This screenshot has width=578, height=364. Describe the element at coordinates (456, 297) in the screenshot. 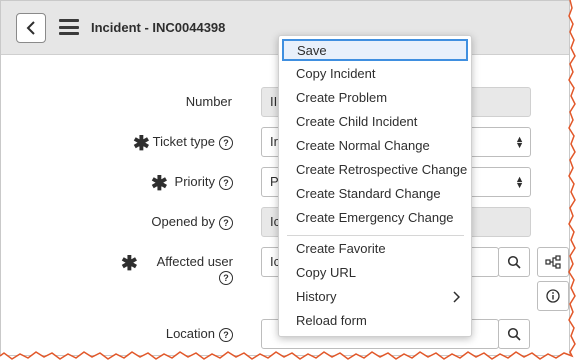

I see `chevron-right-icon` at that location.